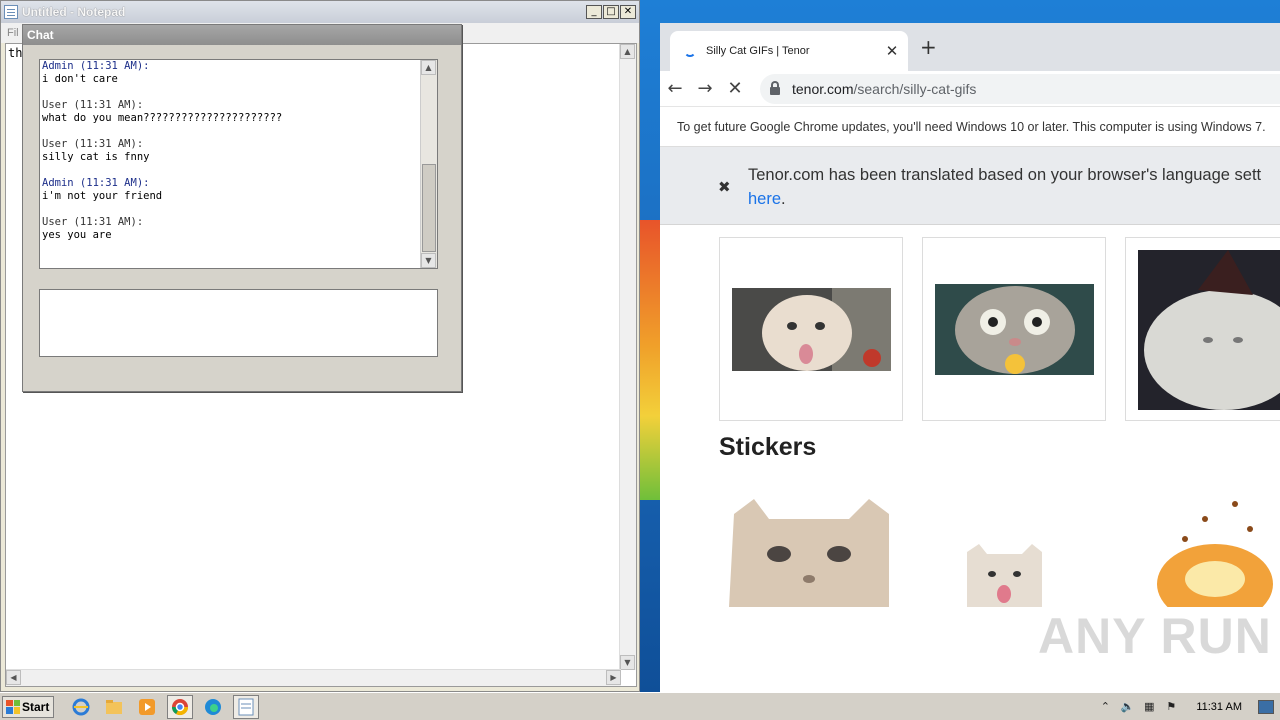 The height and width of the screenshot is (720, 1280). I want to click on back-arrow-icon: ←, so click(675, 88).